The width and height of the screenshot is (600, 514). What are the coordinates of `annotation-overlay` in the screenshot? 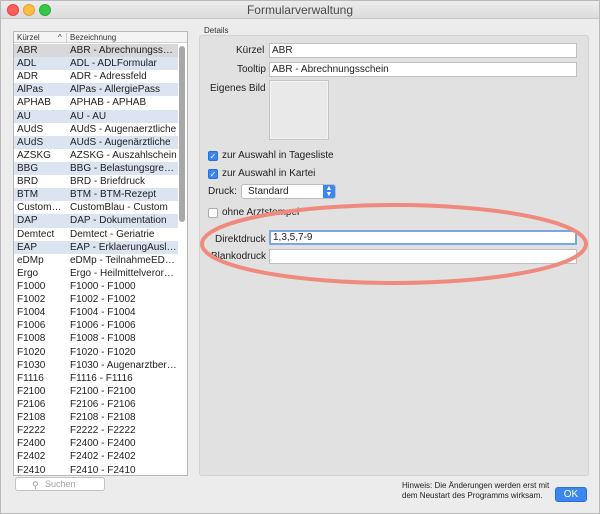 It's located at (394, 244).